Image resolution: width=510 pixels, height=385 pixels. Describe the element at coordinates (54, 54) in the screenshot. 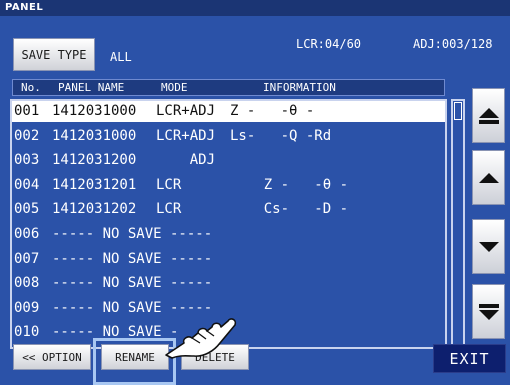

I see `save-type-button: SAVE TYPE` at that location.